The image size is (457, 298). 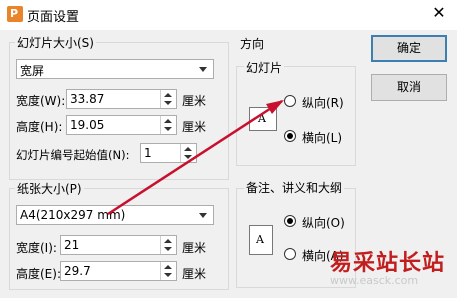 What do you see at coordinates (36, 248) in the screenshot?
I see `paper-width-label: 宽度(I):` at bounding box center [36, 248].